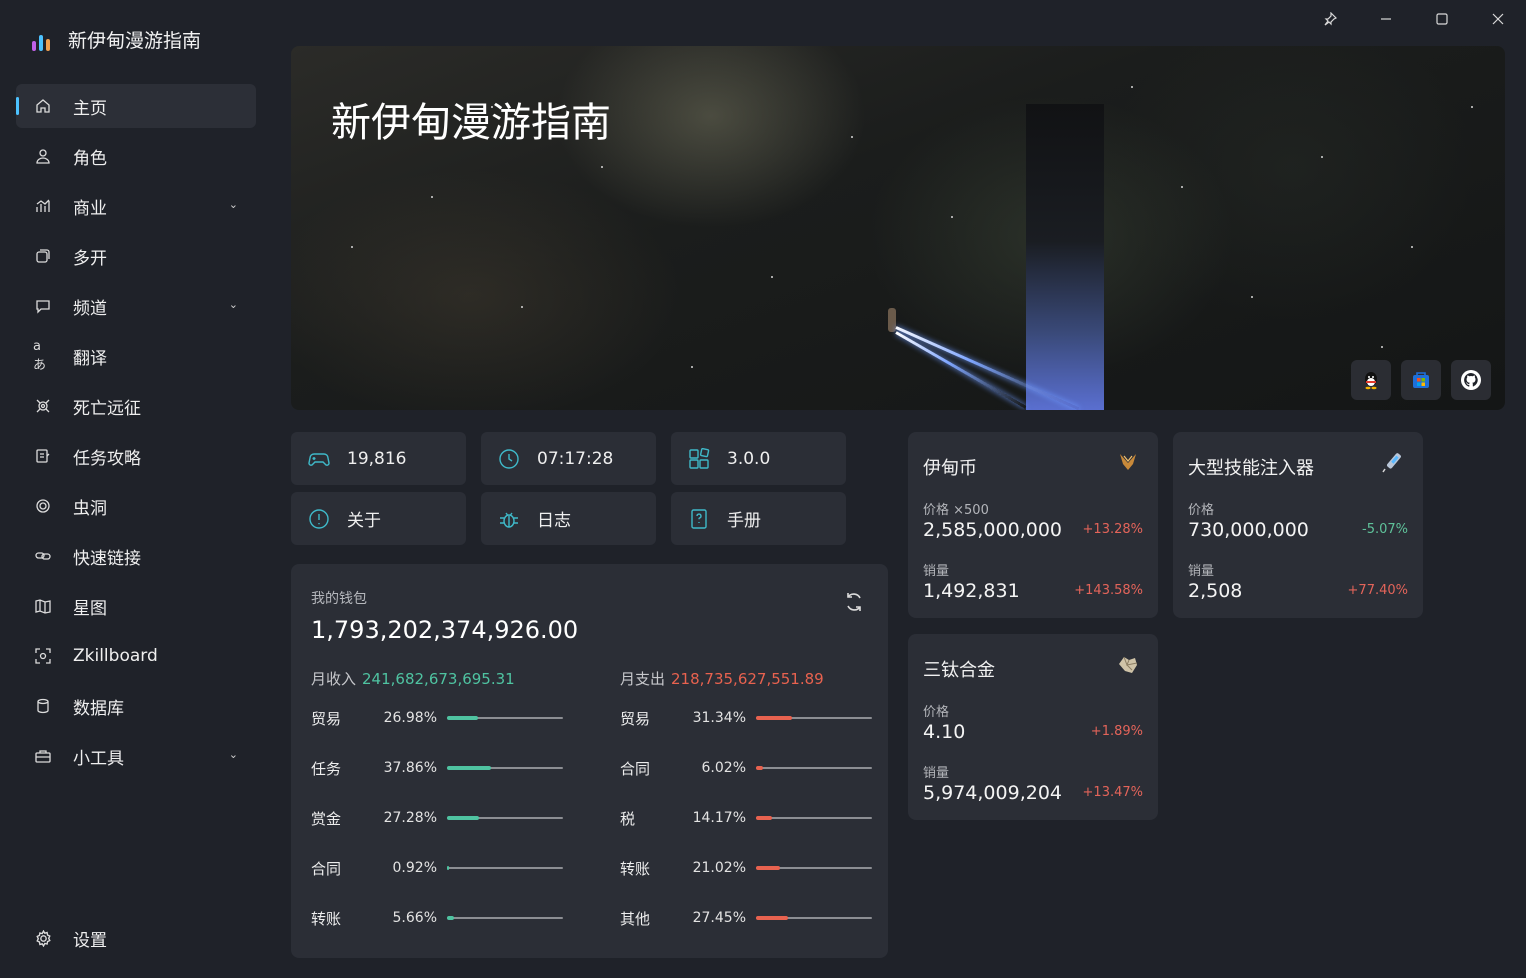  I want to click on about-button: 关于, so click(378, 518).